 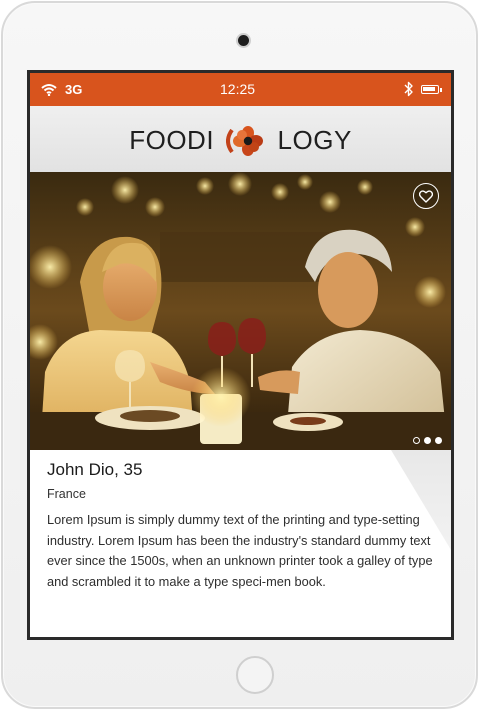 I want to click on wifi-icon, so click(x=49, y=90).